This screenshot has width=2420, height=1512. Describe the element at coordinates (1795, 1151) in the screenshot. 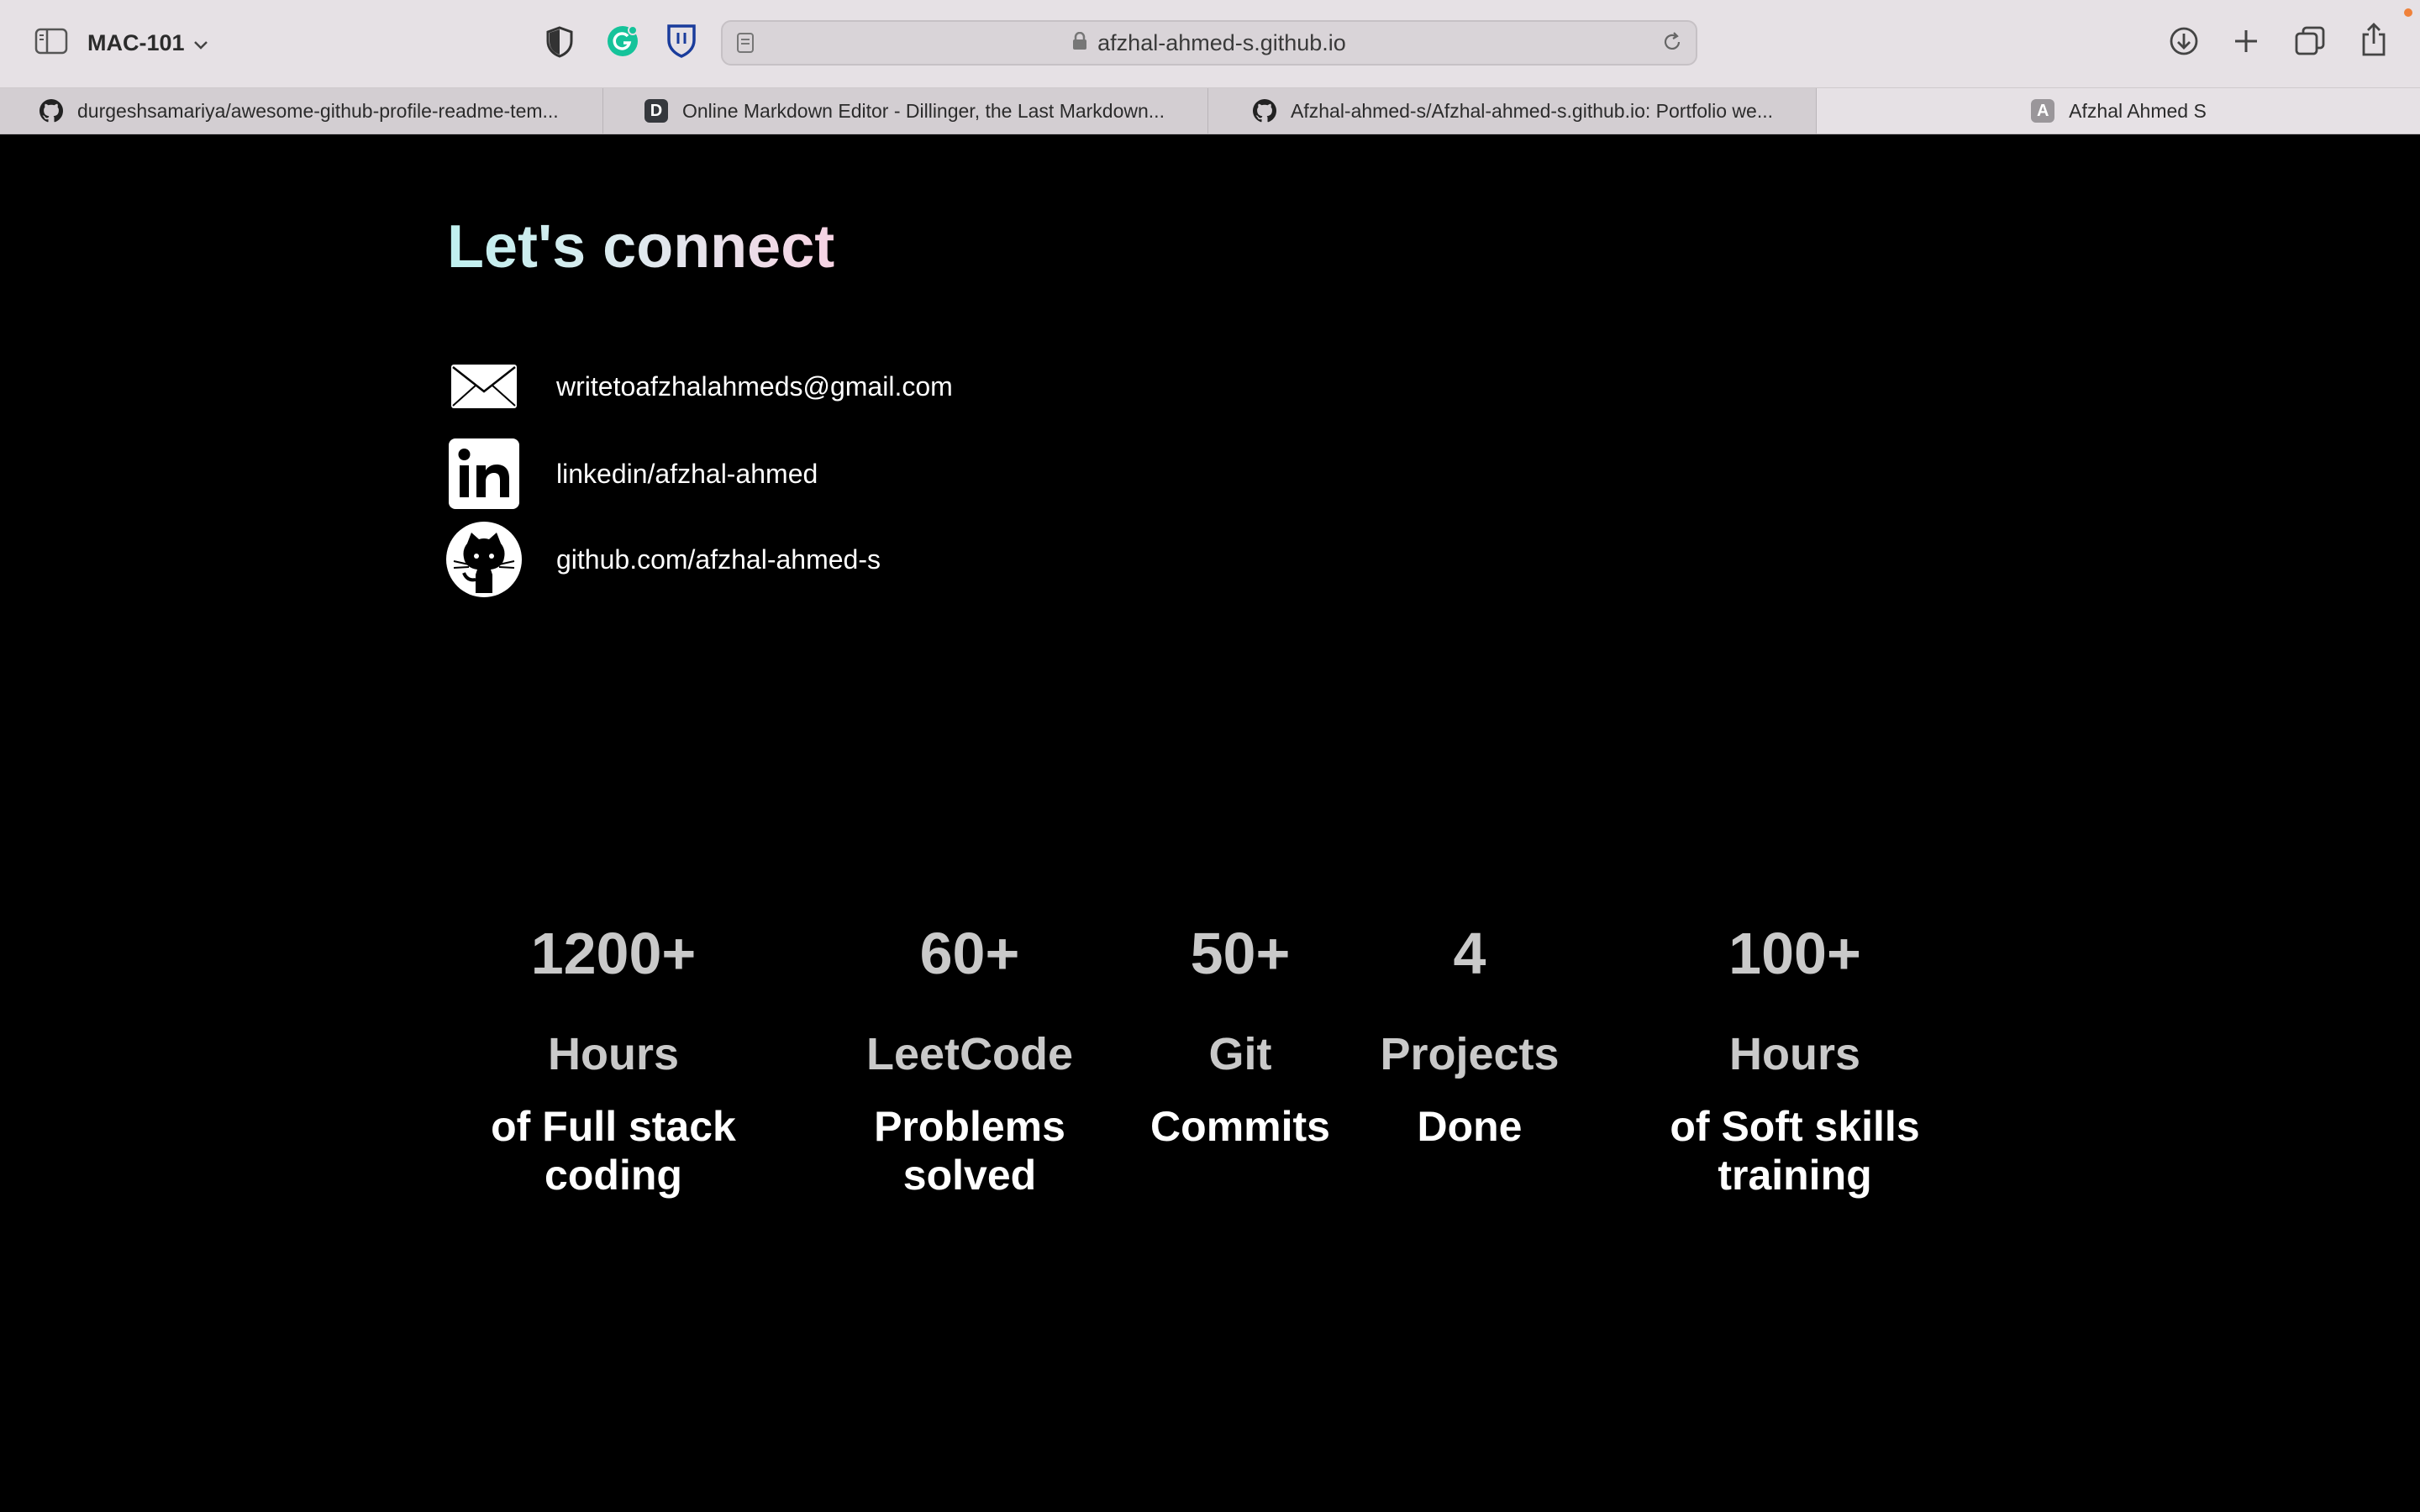

I see `stat-description: of Soft skills training` at that location.